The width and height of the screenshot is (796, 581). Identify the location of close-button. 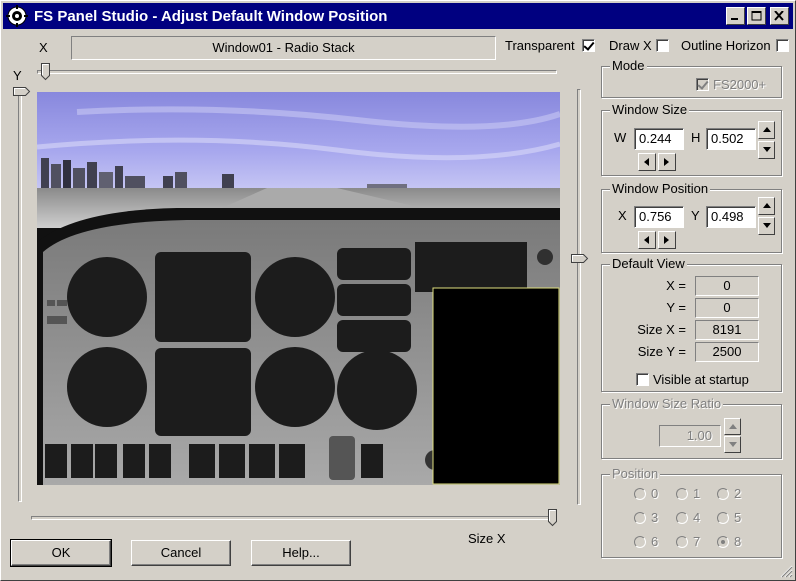
(779, 16).